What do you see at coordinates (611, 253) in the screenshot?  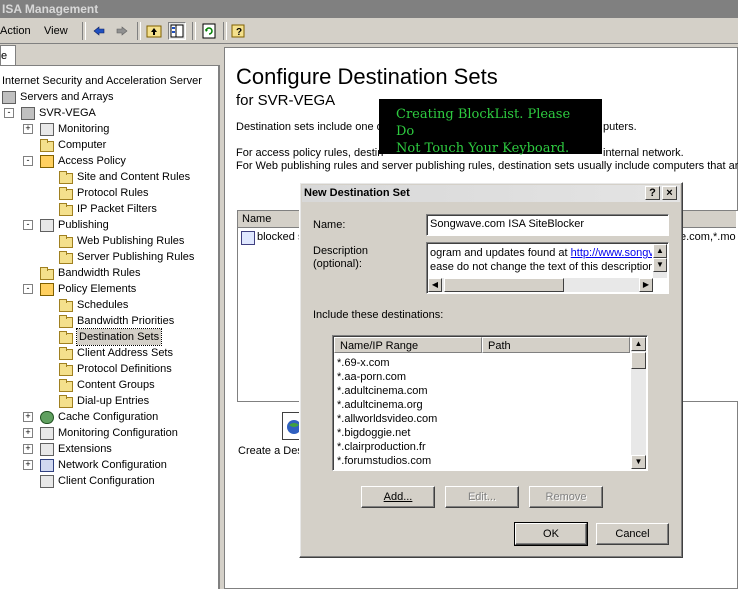 I see `description-link: http://www.songv` at bounding box center [611, 253].